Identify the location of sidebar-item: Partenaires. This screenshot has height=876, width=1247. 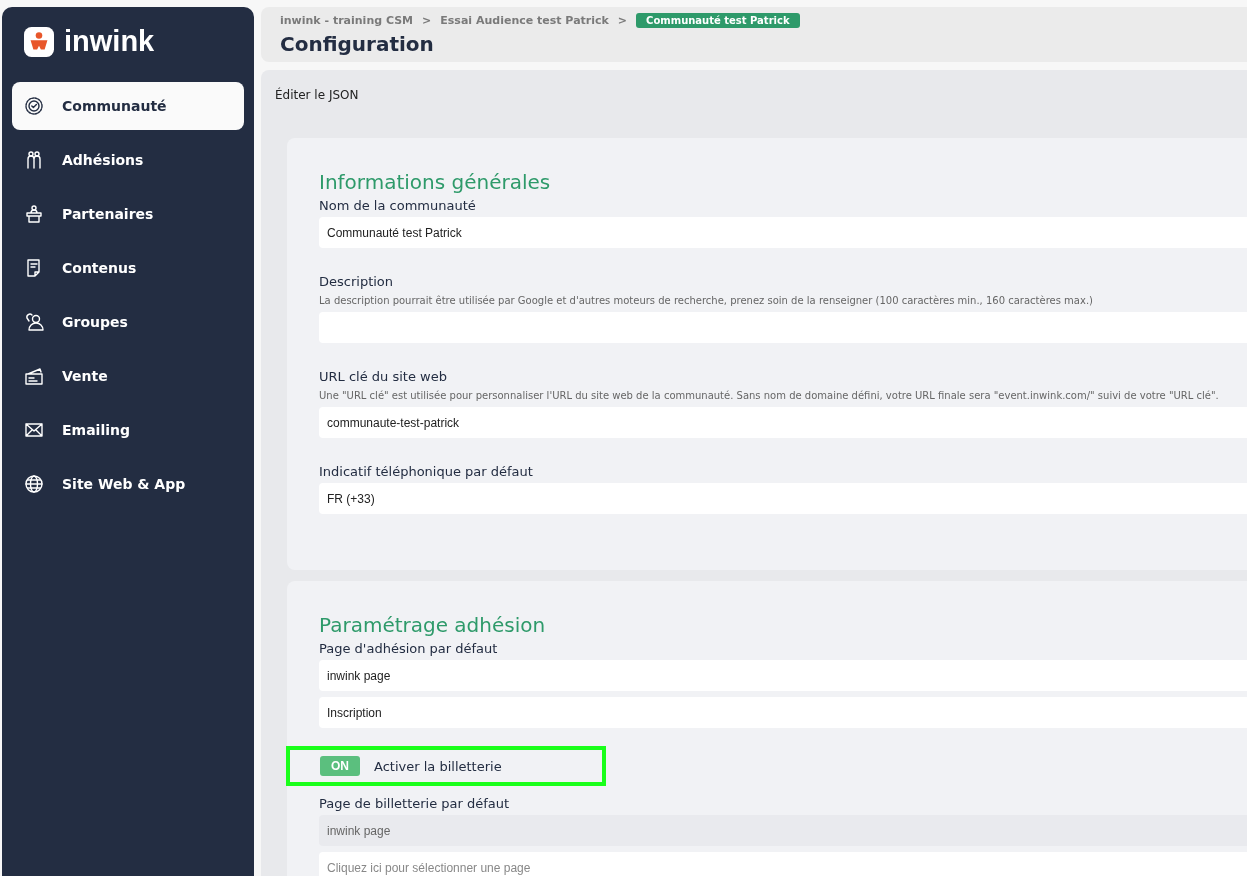
(128, 214).